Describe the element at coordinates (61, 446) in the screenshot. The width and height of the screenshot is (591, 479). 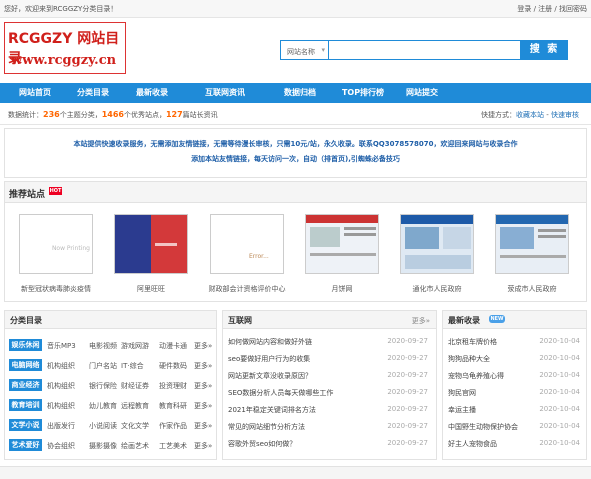
I see `subcategory-link: 协会组织` at that location.